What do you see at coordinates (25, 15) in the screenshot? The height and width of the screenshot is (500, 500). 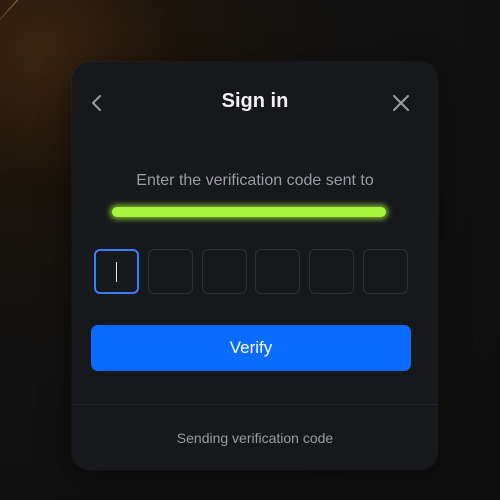 I see `background-light-streak` at bounding box center [25, 15].